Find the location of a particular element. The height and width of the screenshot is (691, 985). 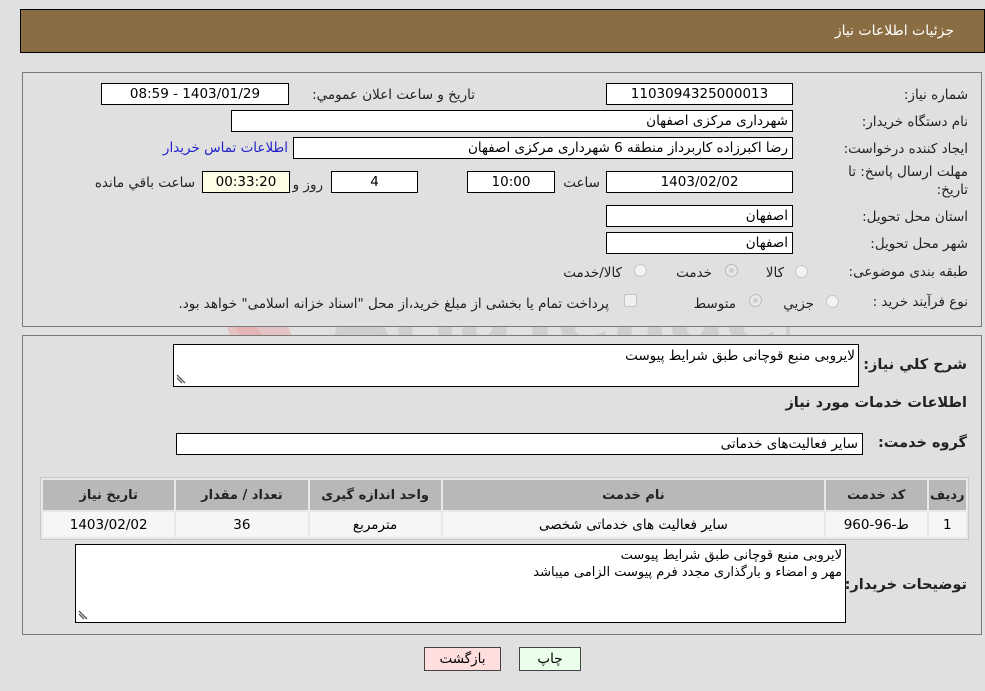

print-button: چاپ is located at coordinates (550, 659).